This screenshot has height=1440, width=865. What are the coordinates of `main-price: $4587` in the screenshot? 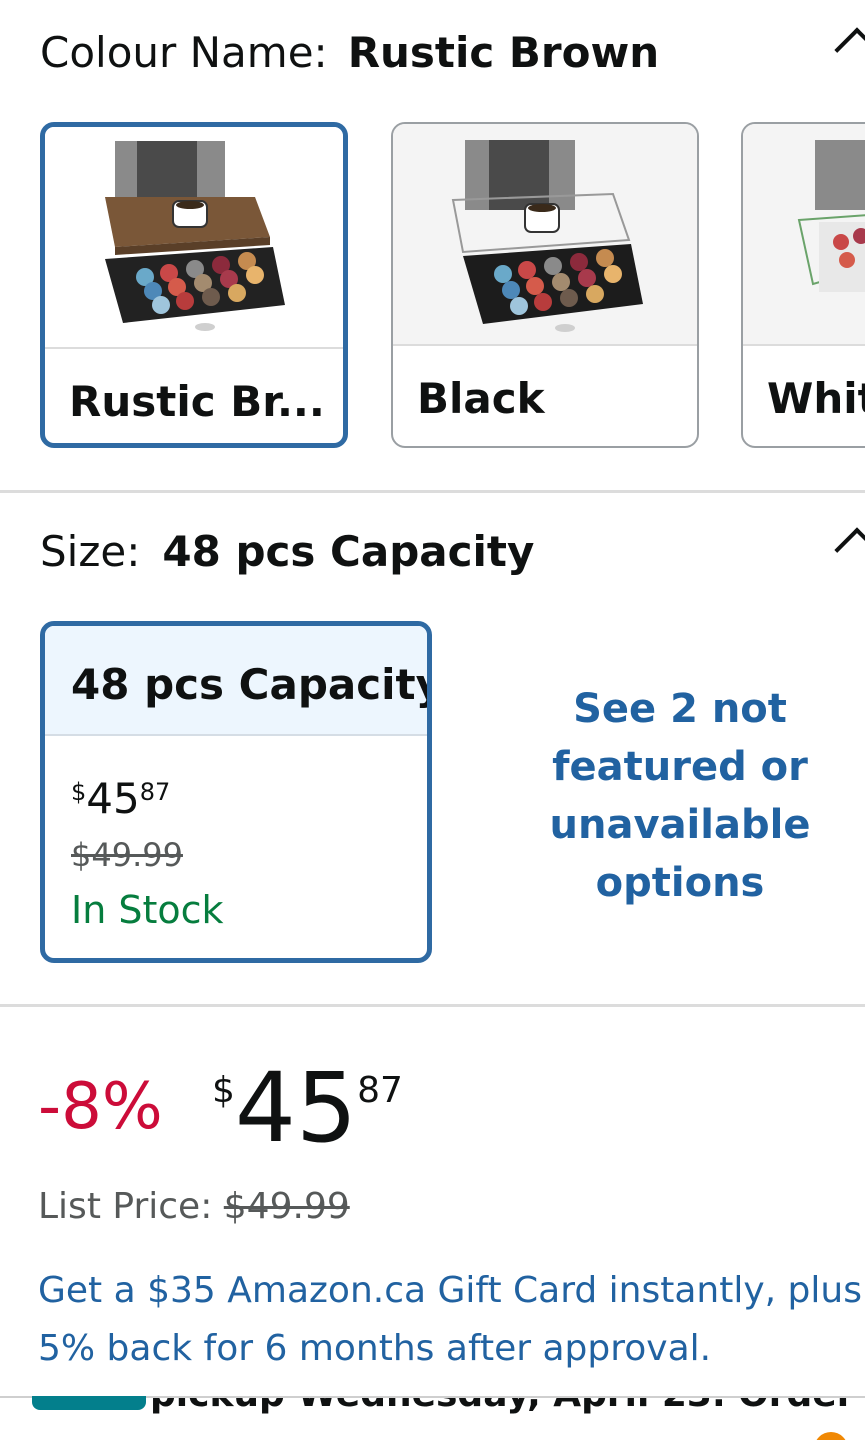 It's located at (307, 1108).